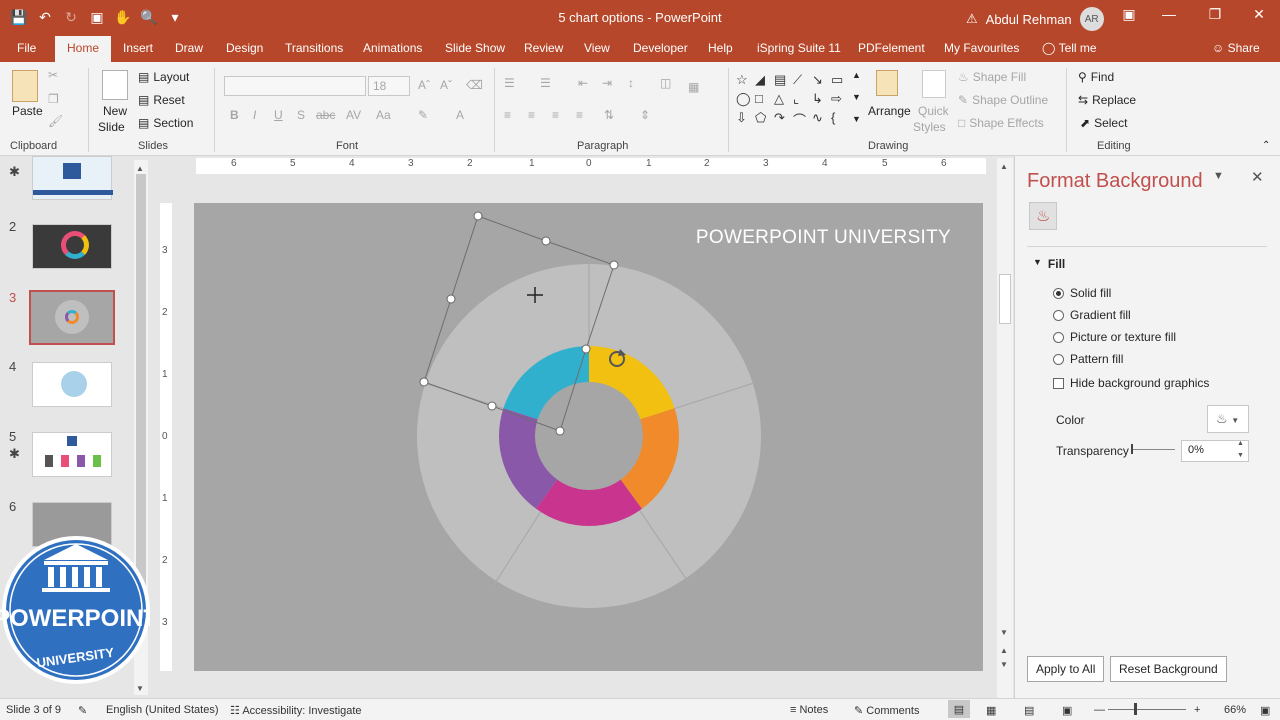  What do you see at coordinates (1088, 359) in the screenshot?
I see `pattern-fill-option: Pattern fill` at bounding box center [1088, 359].